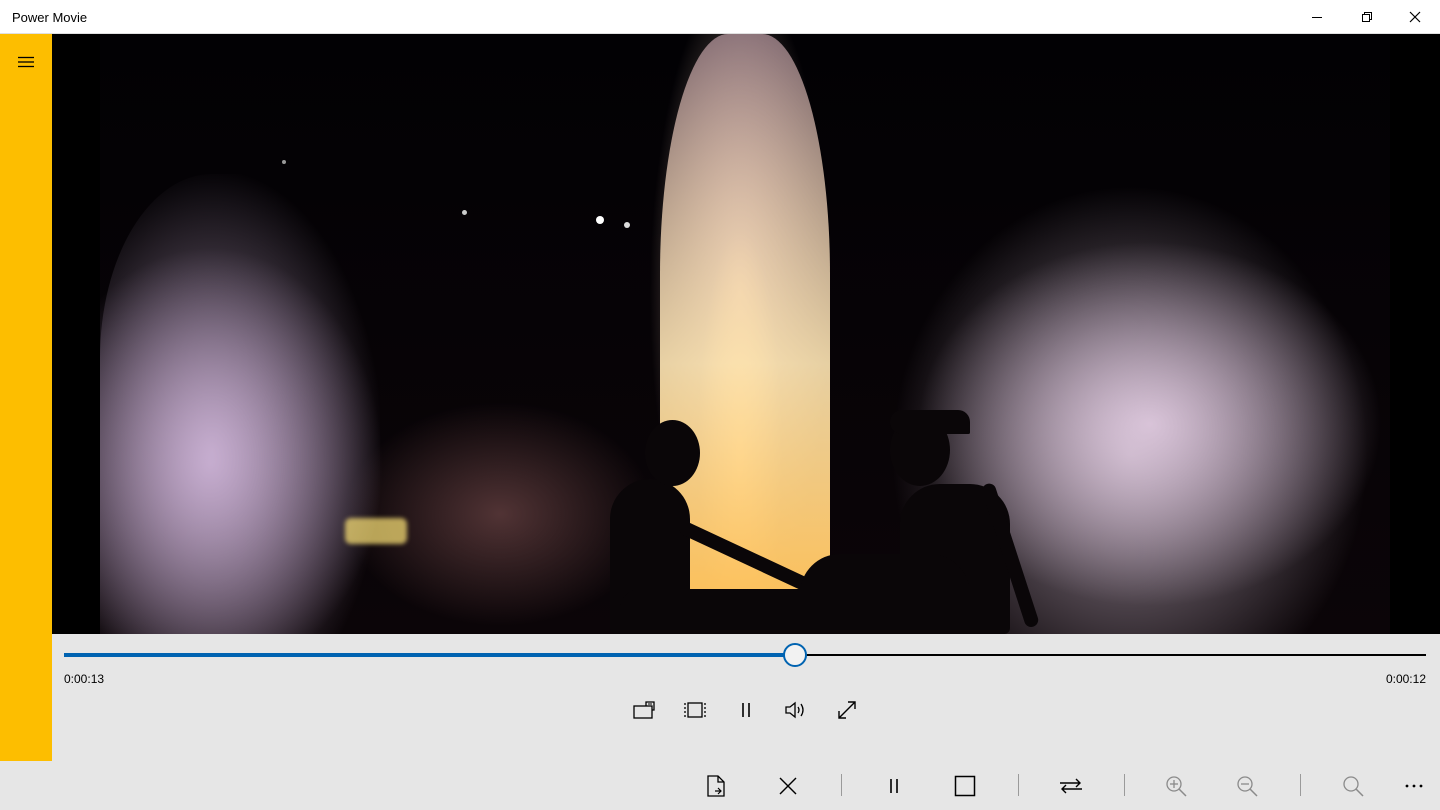 The height and width of the screenshot is (810, 1440). I want to click on restore-button, so click(1367, 17).